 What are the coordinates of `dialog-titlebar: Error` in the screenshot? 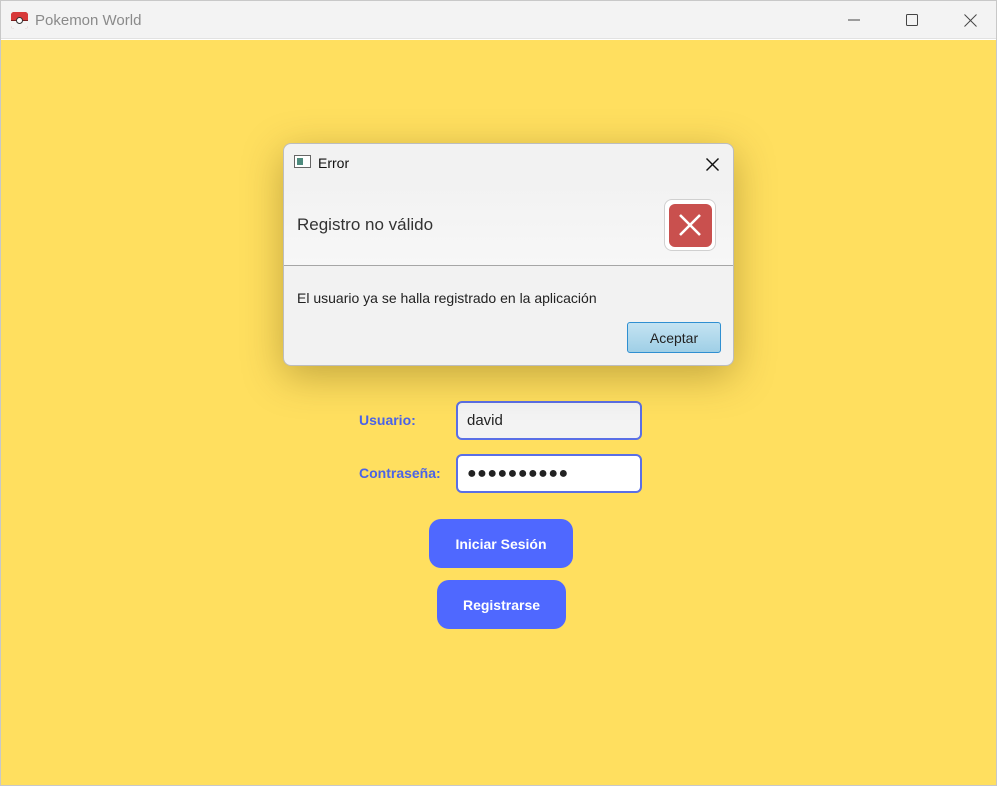 It's located at (508, 163).